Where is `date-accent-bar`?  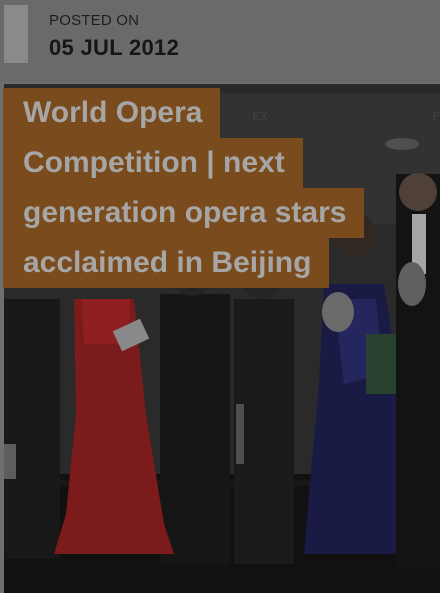
date-accent-bar is located at coordinates (16, 34).